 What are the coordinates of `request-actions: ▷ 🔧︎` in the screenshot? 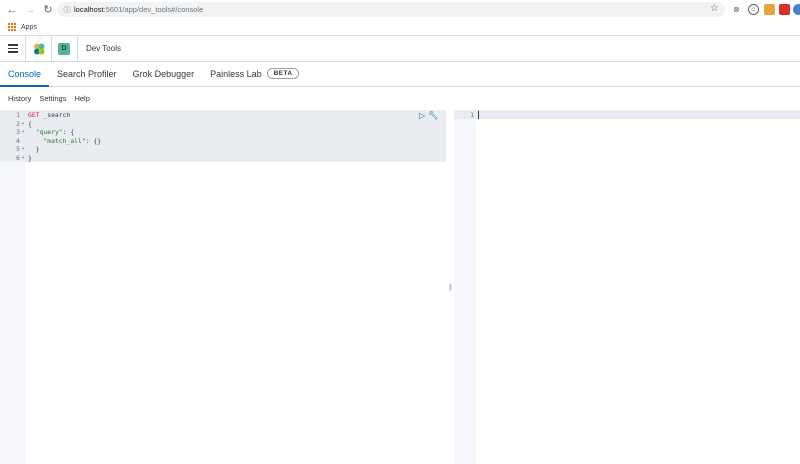 It's located at (428, 115).